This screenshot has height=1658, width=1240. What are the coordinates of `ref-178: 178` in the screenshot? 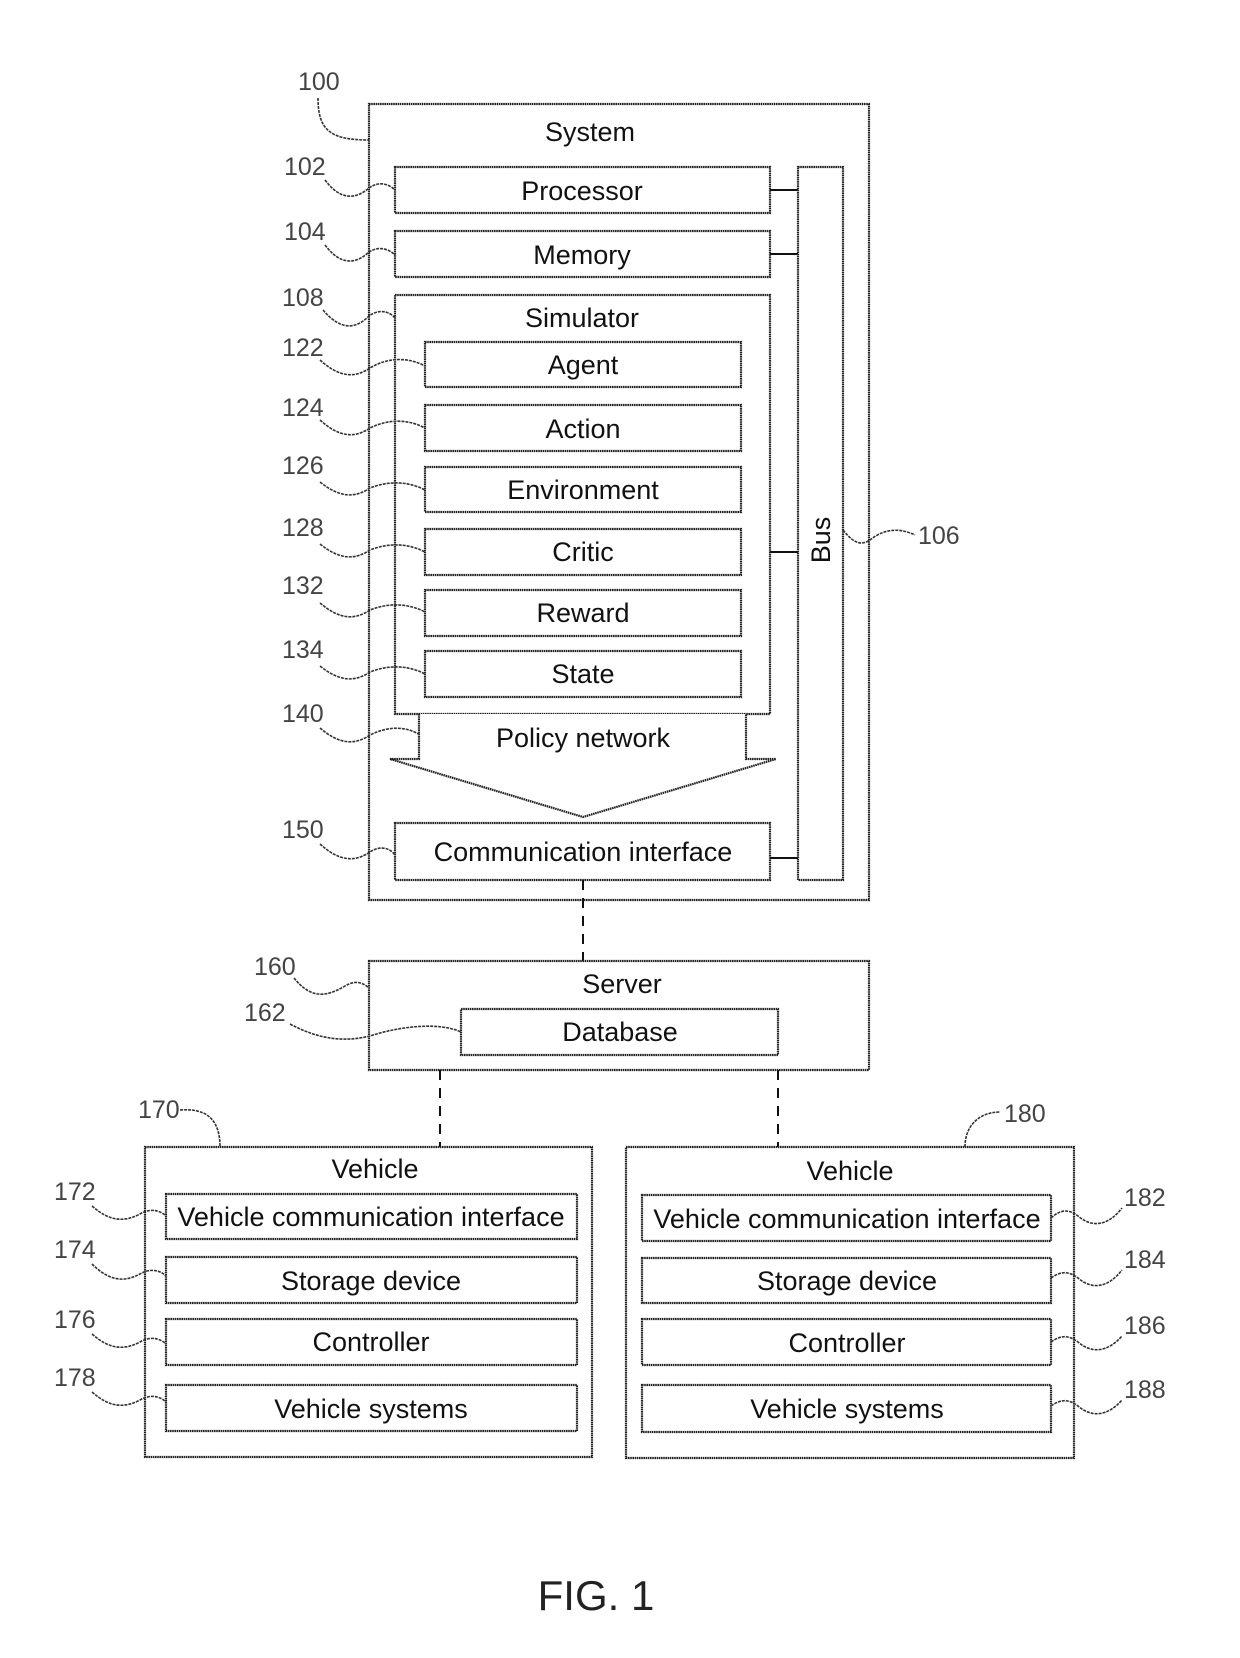 It's located at (75, 1378).